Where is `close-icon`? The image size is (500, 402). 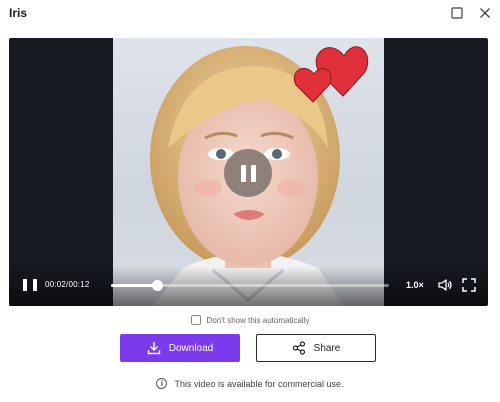 close-icon is located at coordinates (485, 13).